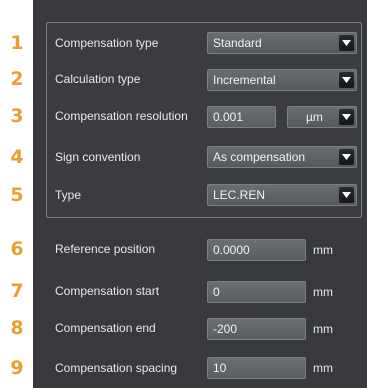  I want to click on compensation-end-input: -200, so click(256, 329).